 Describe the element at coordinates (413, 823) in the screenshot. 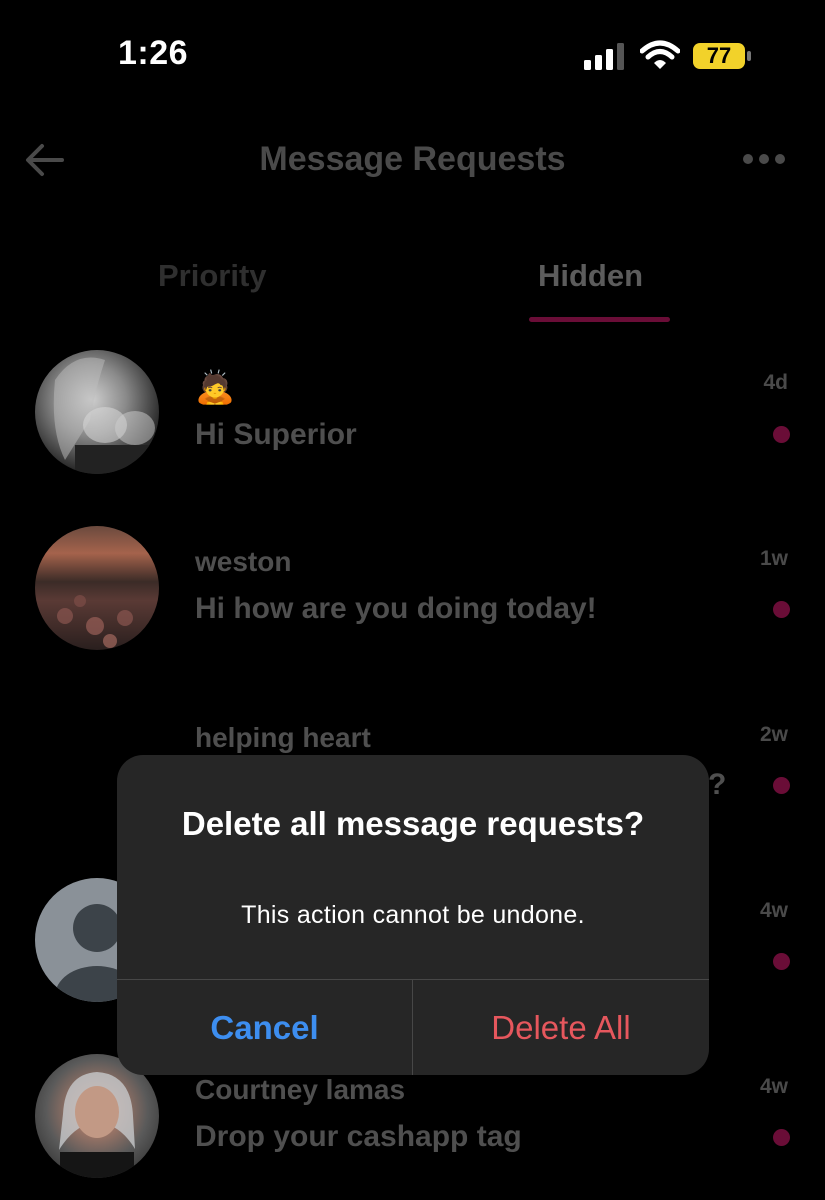

I see `dialog-title: Delete all message requests?` at that location.